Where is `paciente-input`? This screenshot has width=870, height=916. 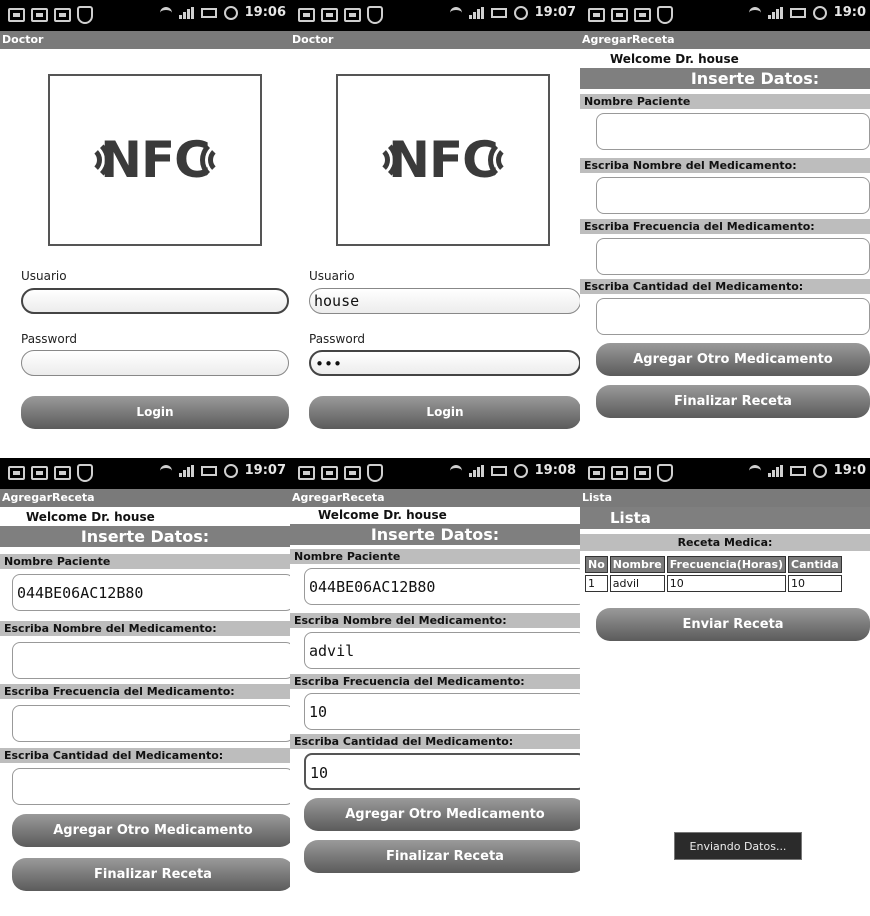 paciente-input is located at coordinates (733, 131).